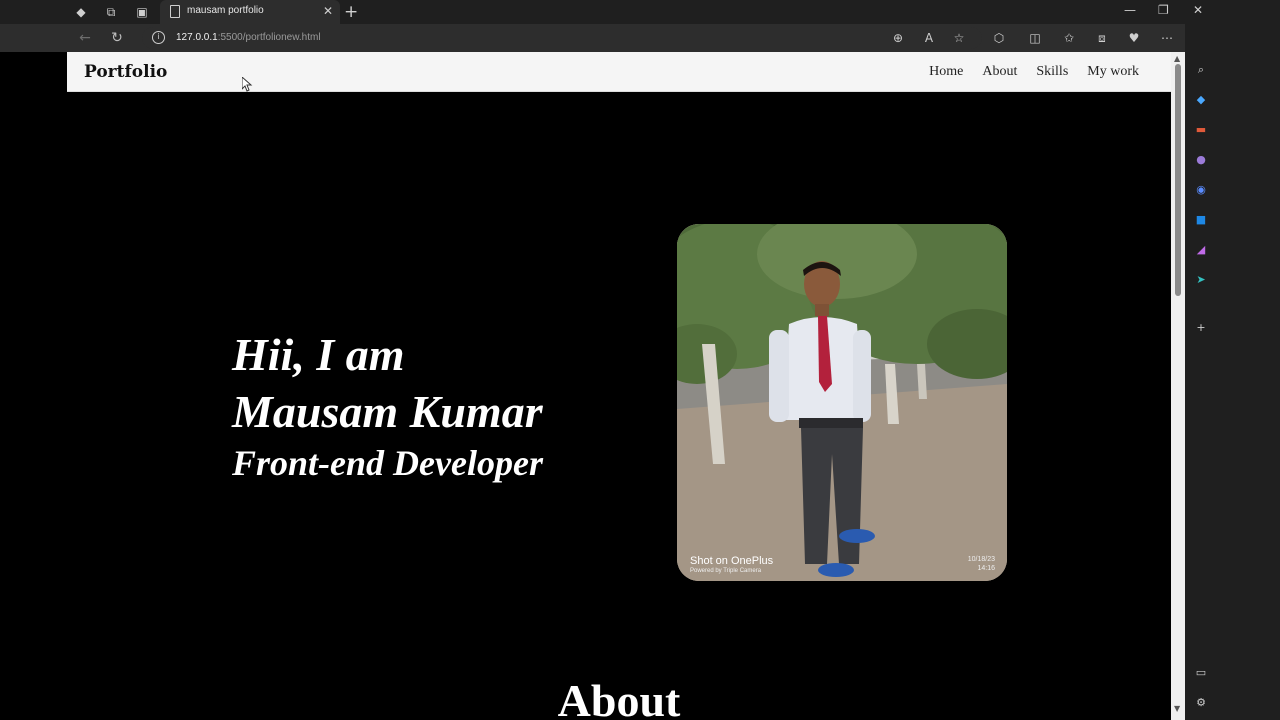 The width and height of the screenshot is (1280, 720). I want to click on profile-photo-illustration, so click(842, 402).